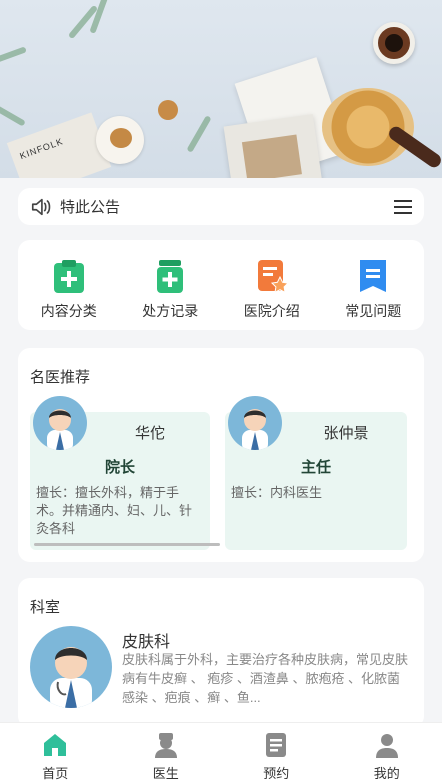 This screenshot has height=784, width=442. Describe the element at coordinates (60, 377) in the screenshot. I see `section-title: 名医推荐` at that location.